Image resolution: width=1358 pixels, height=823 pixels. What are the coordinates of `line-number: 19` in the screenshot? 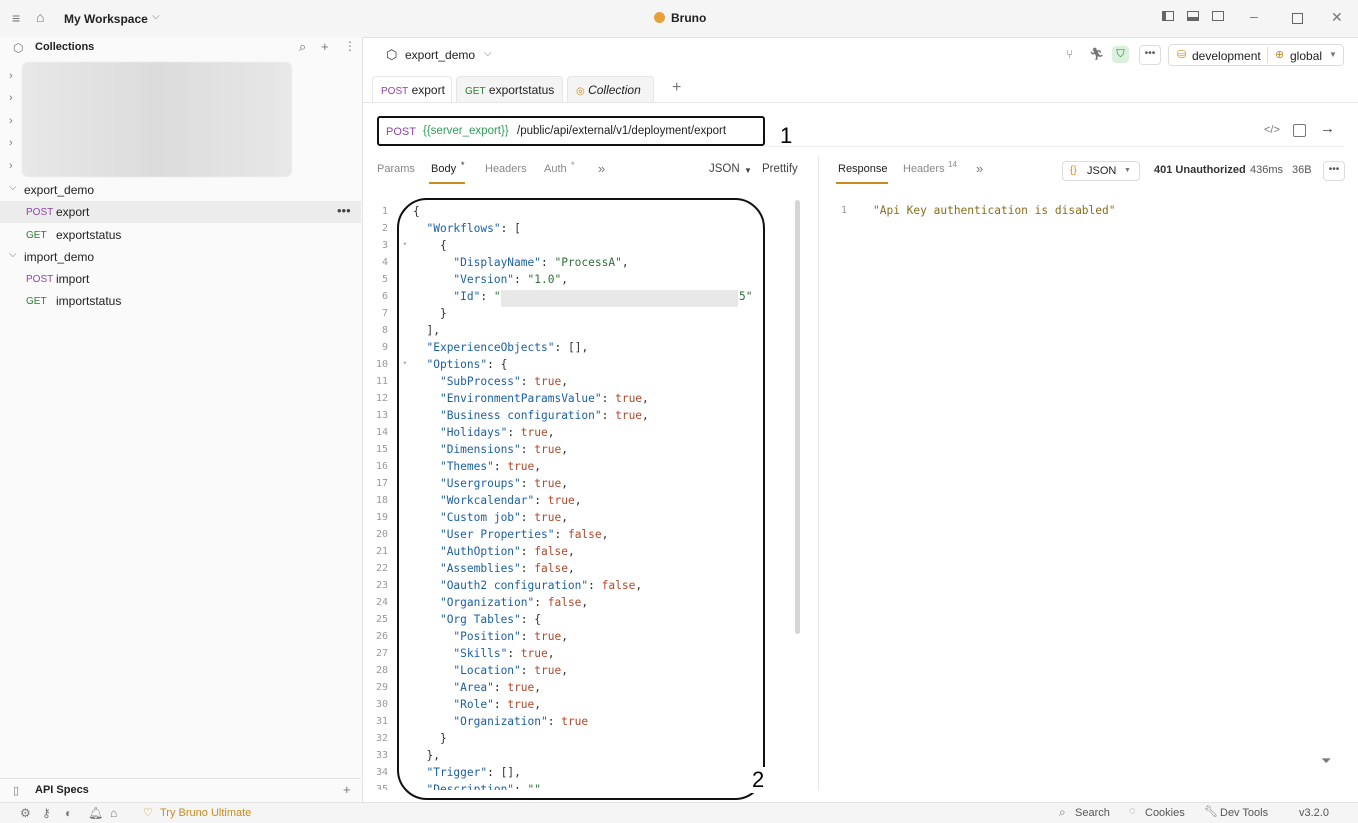 It's located at (381, 517).